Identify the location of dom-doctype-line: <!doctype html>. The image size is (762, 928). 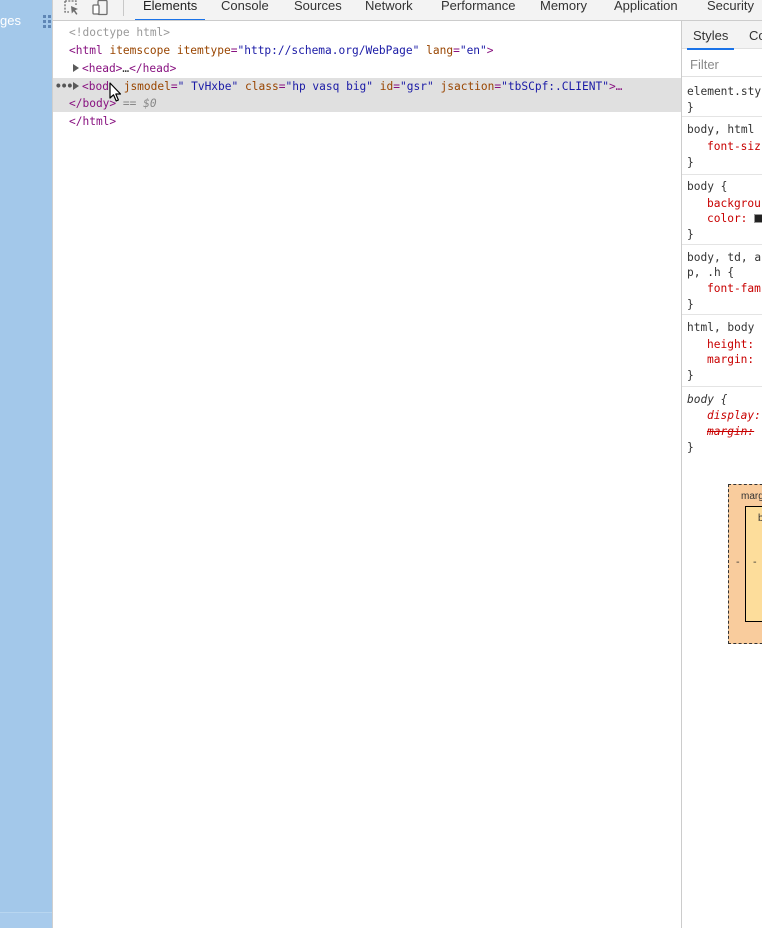
(367, 32).